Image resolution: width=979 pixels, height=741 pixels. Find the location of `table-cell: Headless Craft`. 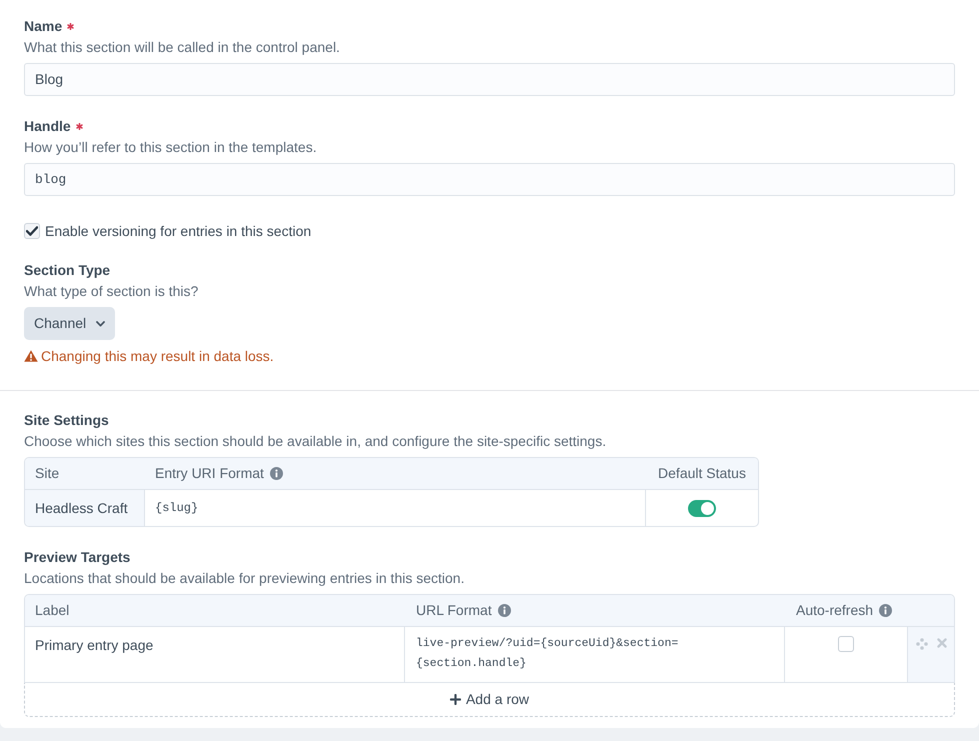

table-cell: Headless Craft is located at coordinates (85, 508).